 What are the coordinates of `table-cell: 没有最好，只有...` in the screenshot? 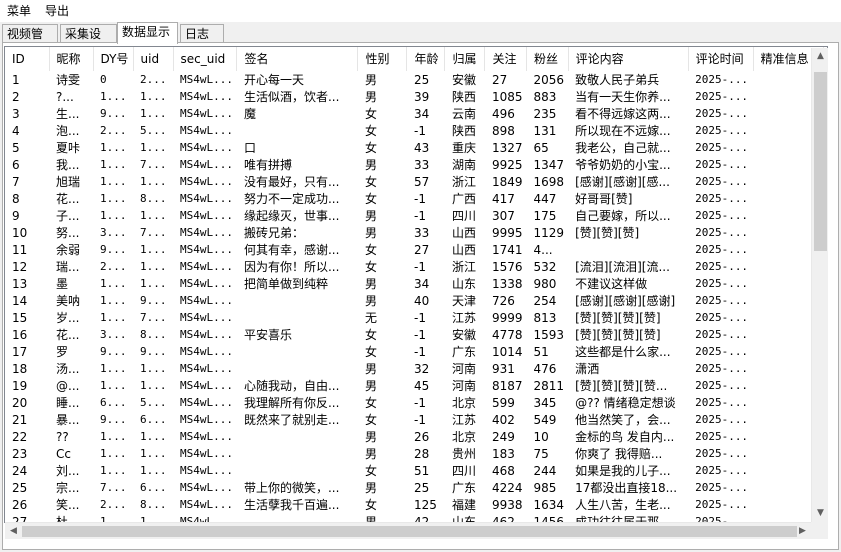 It's located at (291, 181).